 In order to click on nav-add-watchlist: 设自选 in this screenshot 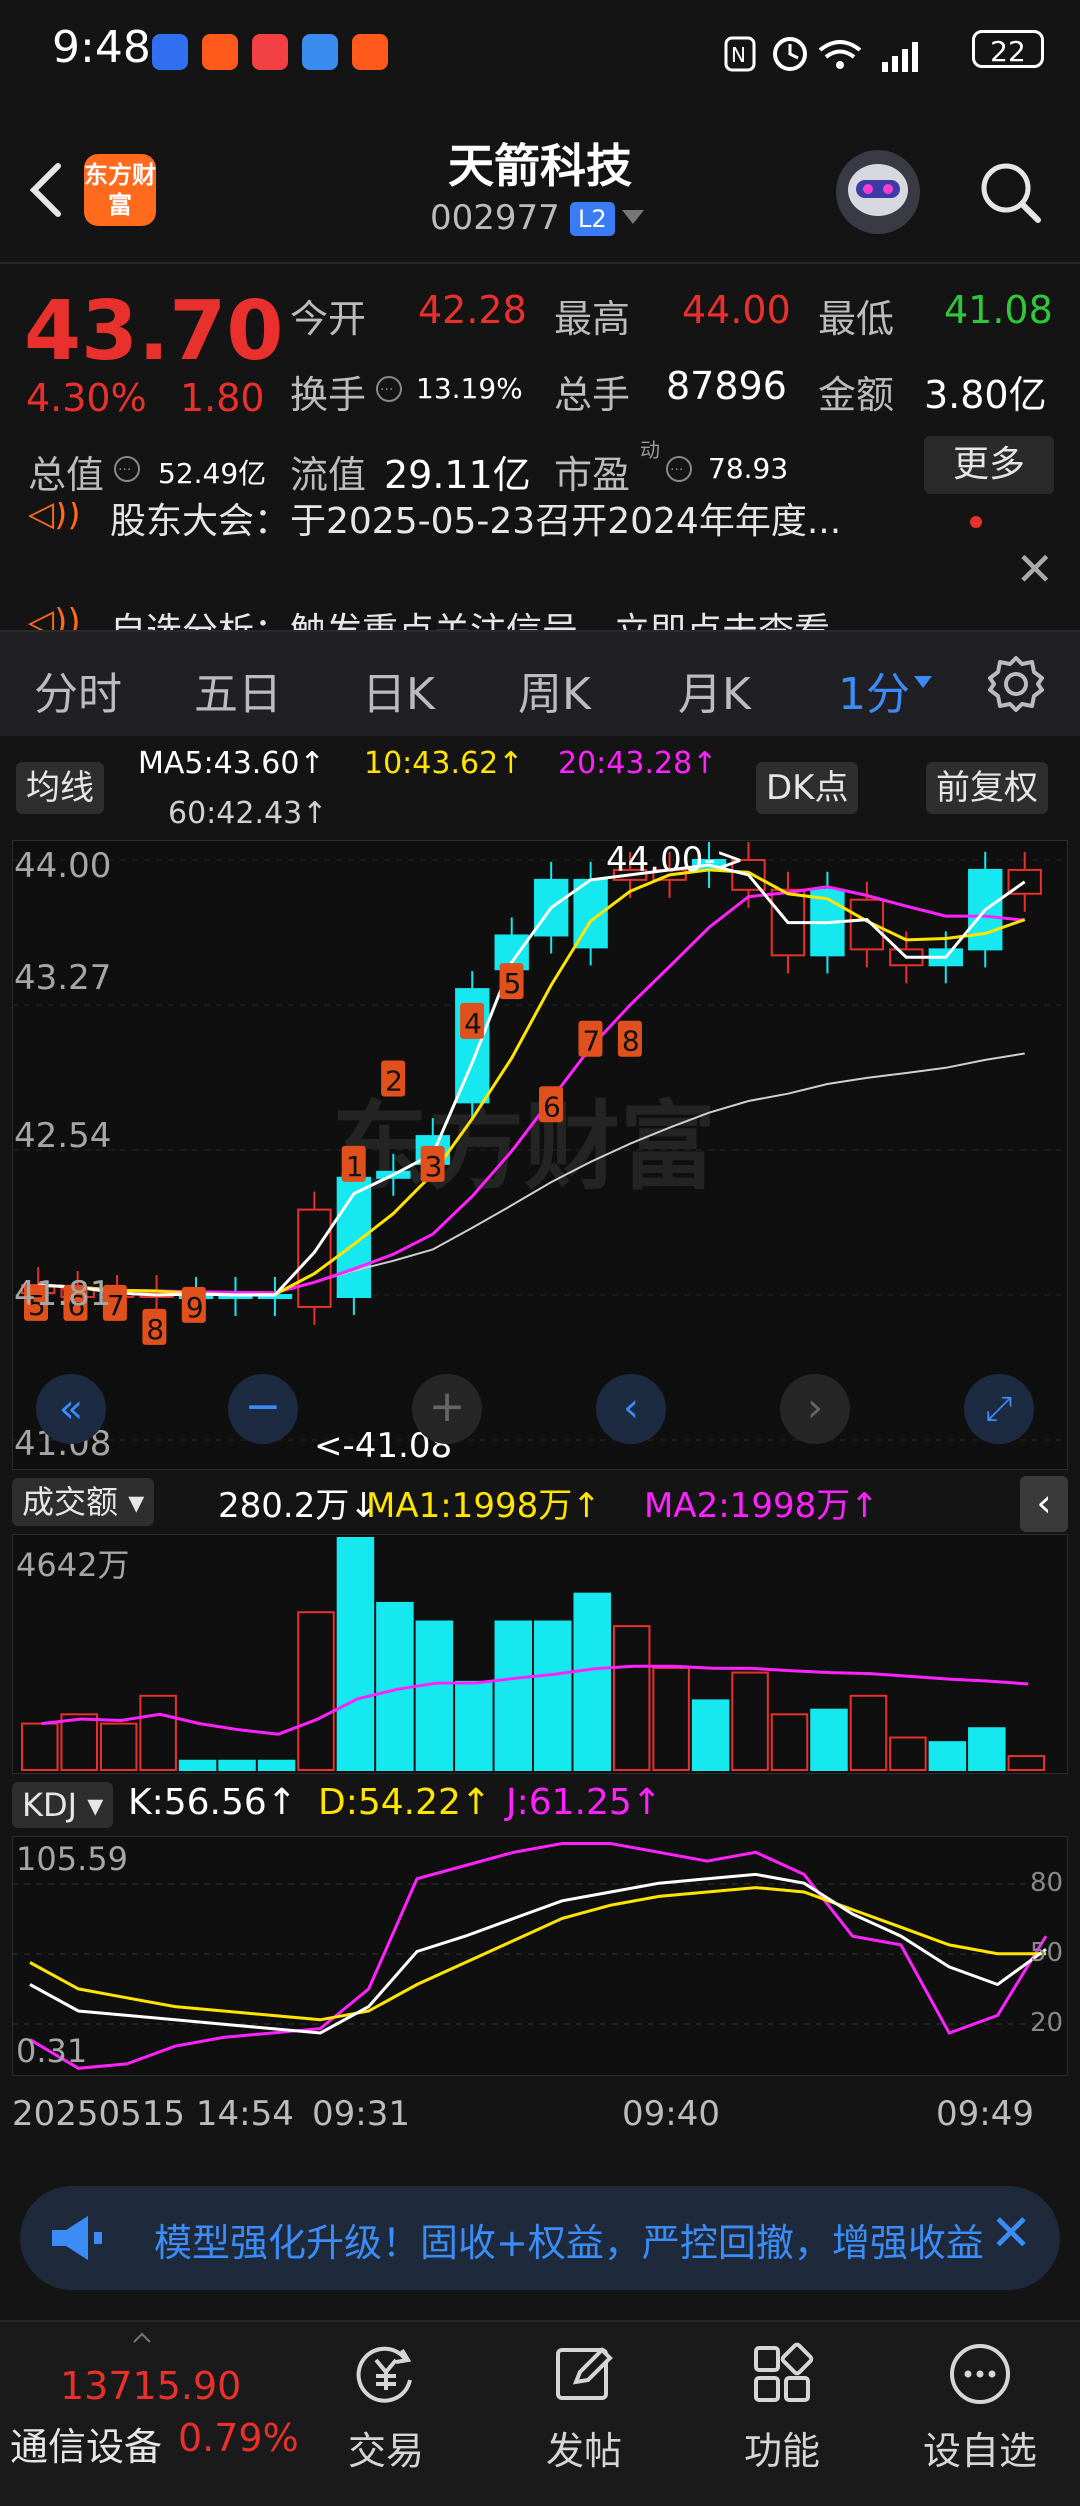, I will do `click(980, 2407)`.